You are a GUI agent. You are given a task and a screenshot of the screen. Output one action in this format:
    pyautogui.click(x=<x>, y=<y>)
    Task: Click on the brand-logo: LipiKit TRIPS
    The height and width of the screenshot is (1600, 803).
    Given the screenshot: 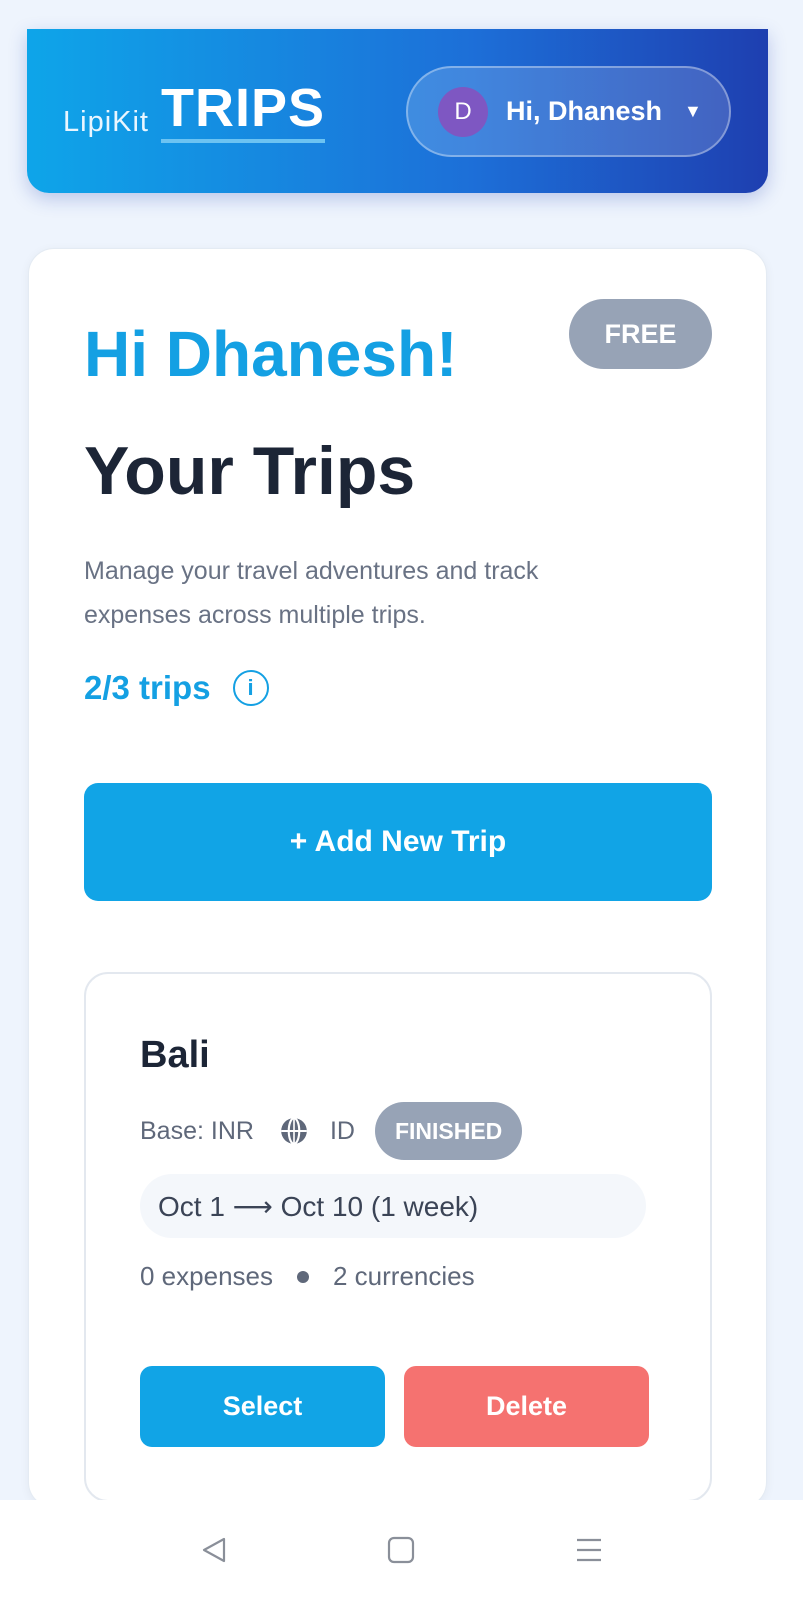 What is the action you would take?
    pyautogui.click(x=194, y=112)
    